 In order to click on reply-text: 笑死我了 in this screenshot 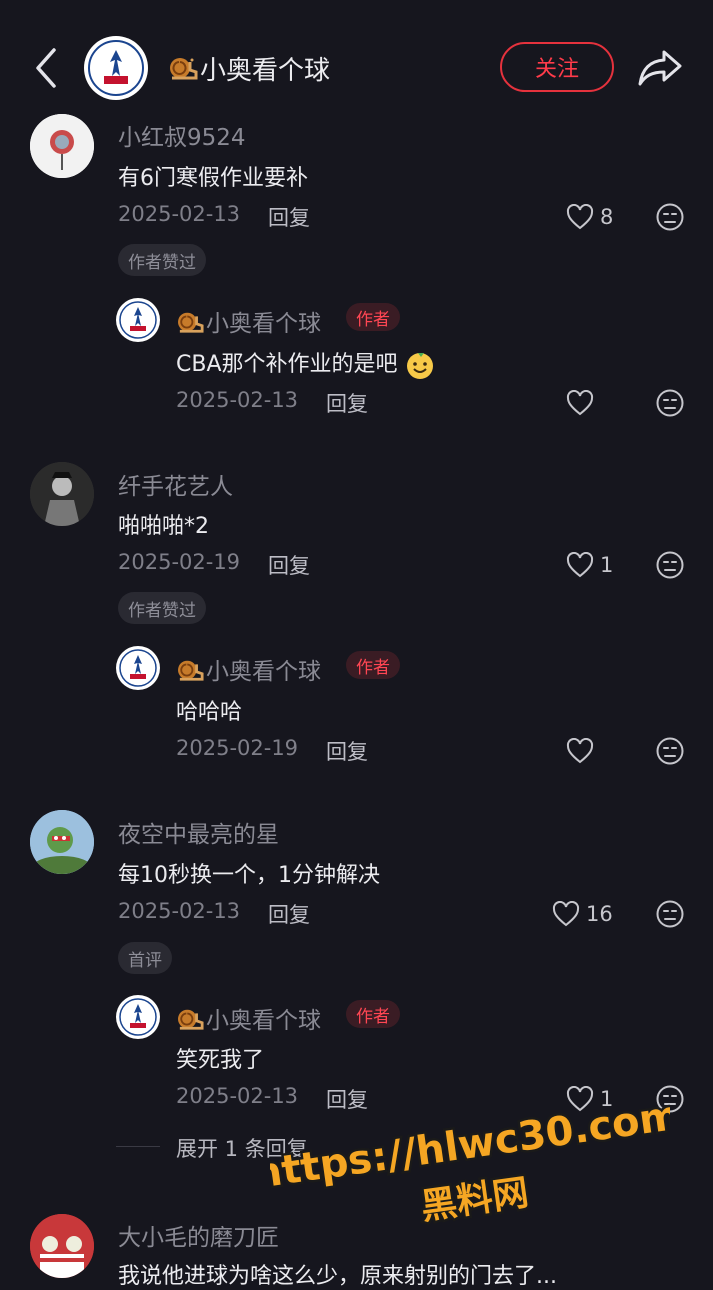, I will do `click(220, 1060)`.